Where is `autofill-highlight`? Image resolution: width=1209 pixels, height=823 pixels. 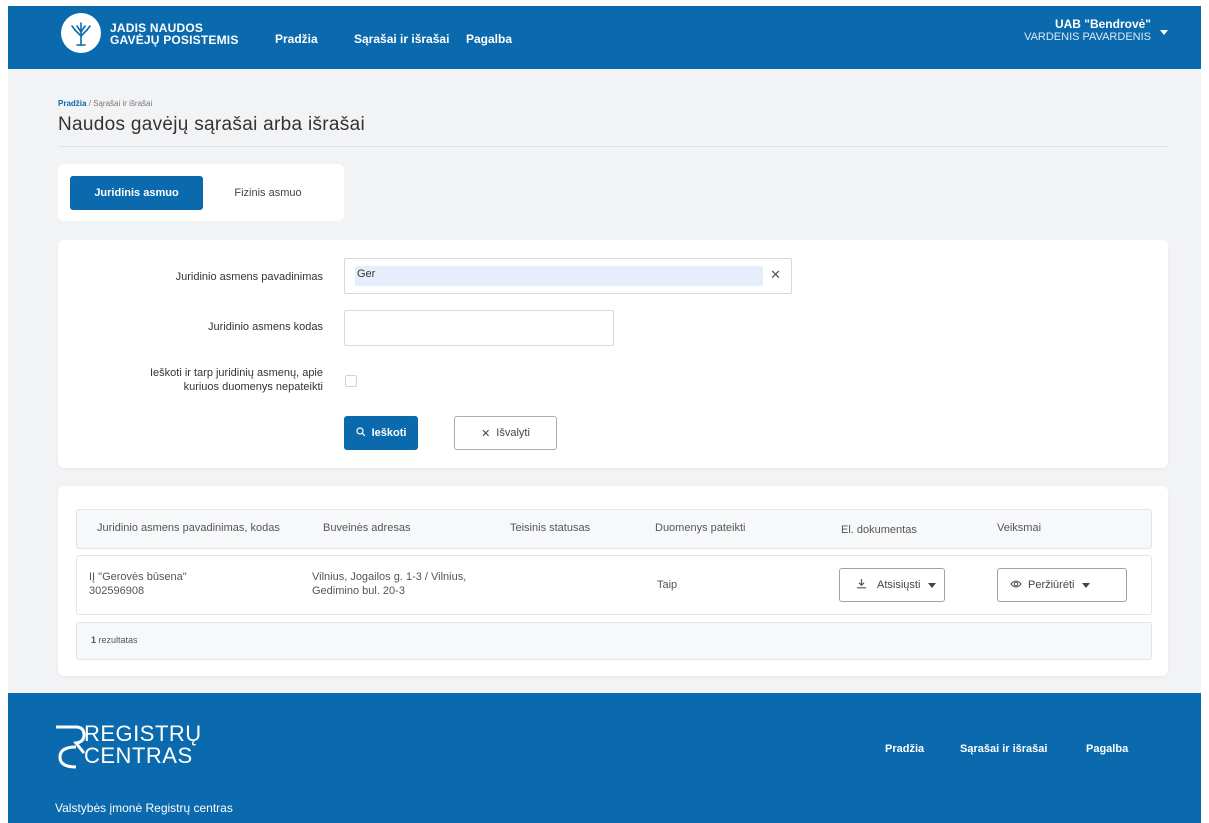
autofill-highlight is located at coordinates (559, 276).